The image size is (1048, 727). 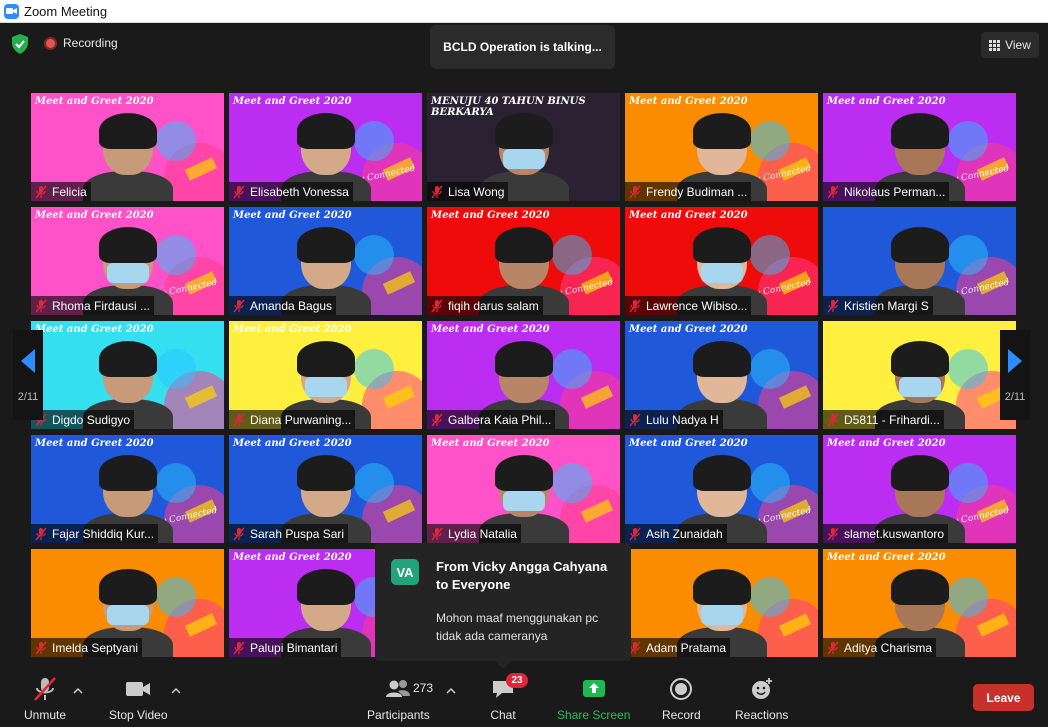 I want to click on reactions-button: Reactions, so click(x=761, y=699).